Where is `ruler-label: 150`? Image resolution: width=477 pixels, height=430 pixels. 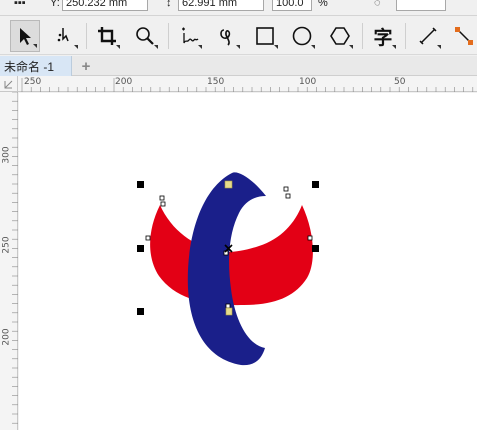 ruler-label: 150 is located at coordinates (216, 82).